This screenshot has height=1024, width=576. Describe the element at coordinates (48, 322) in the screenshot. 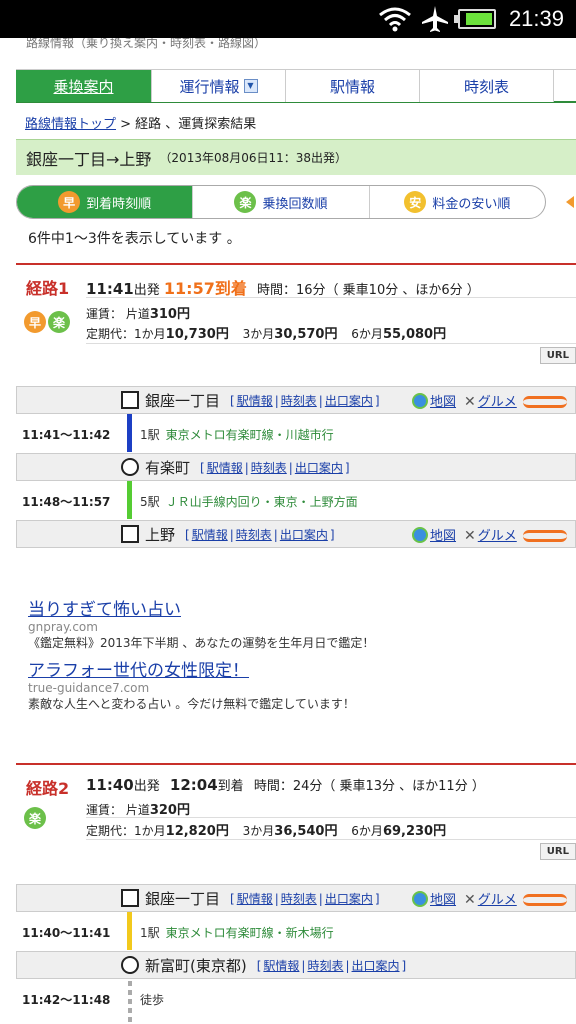

I see `route-badges: 早 楽` at that location.